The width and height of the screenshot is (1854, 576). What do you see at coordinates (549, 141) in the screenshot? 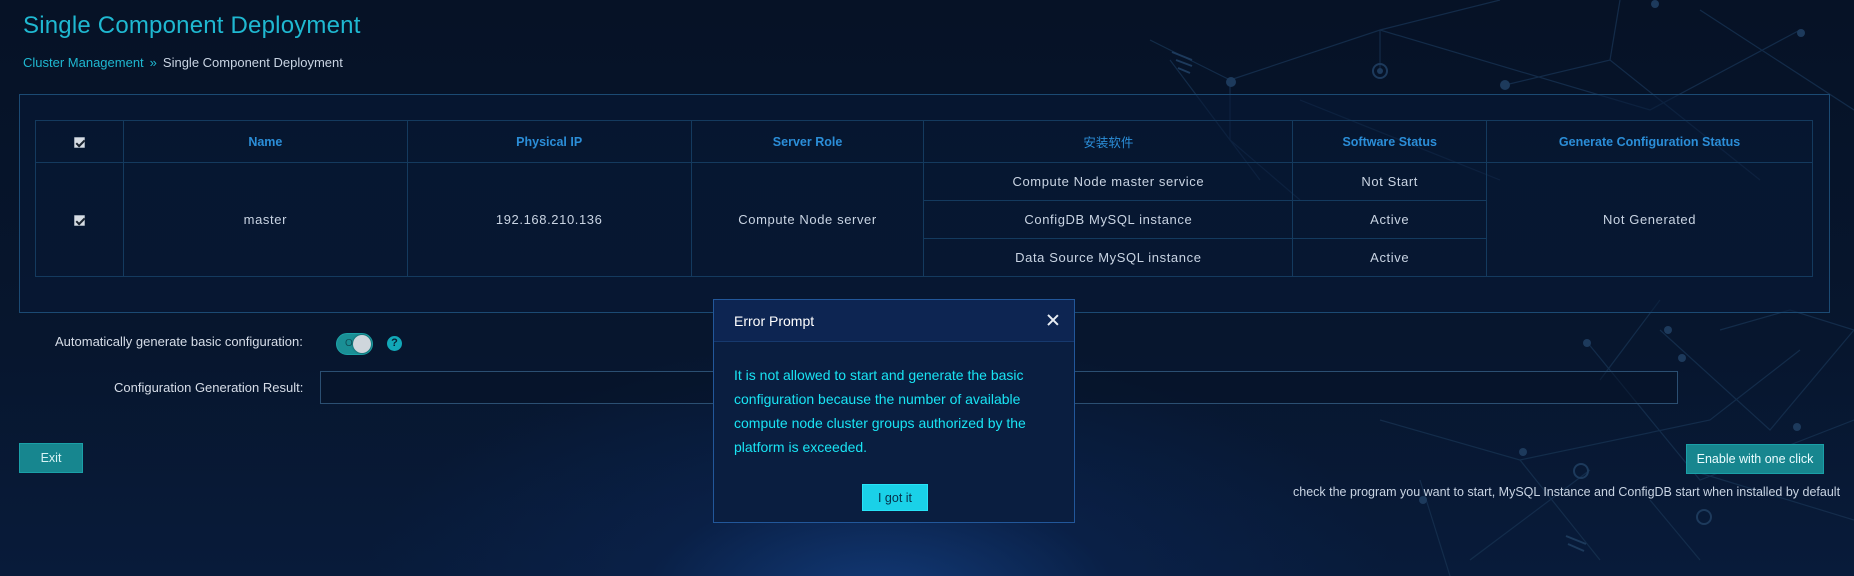
I see `header-physical-ip: Physical IP` at bounding box center [549, 141].